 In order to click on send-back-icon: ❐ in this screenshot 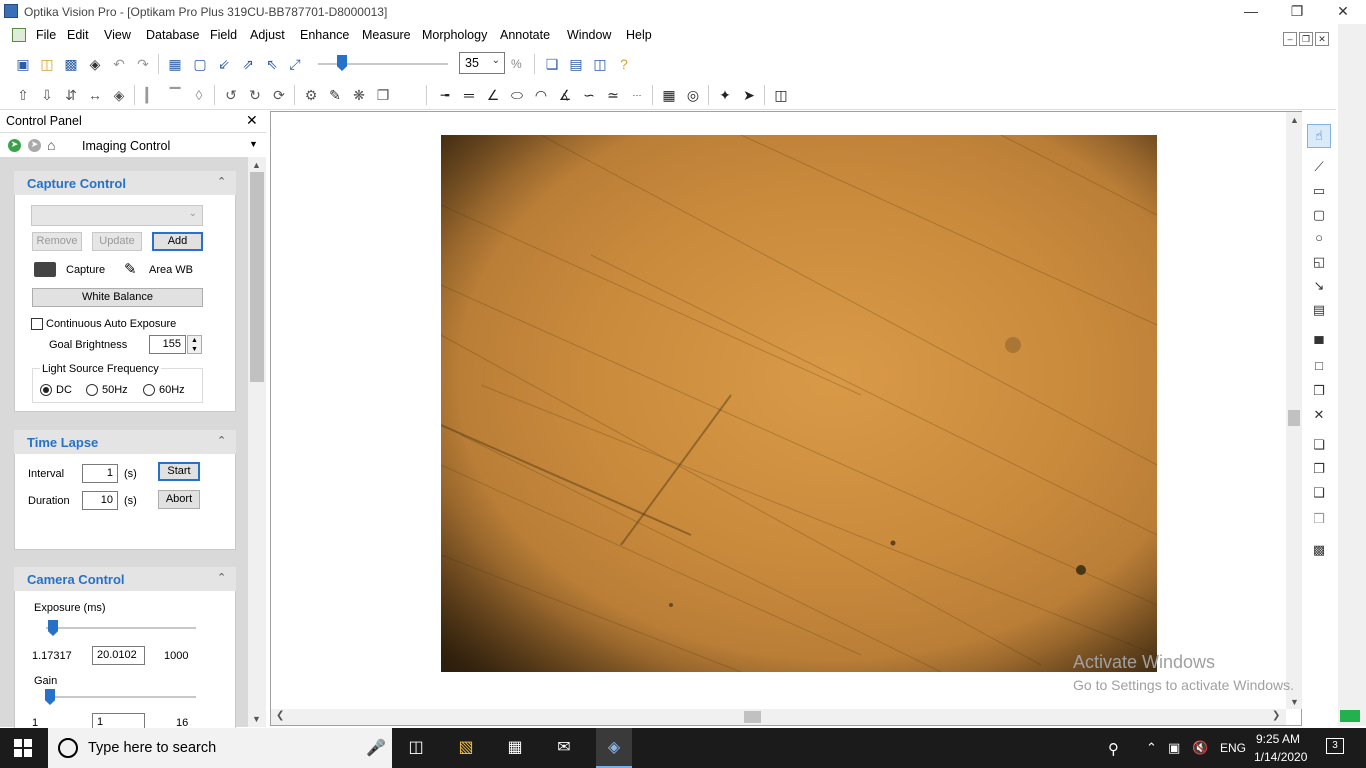, I will do `click(1319, 469)`.